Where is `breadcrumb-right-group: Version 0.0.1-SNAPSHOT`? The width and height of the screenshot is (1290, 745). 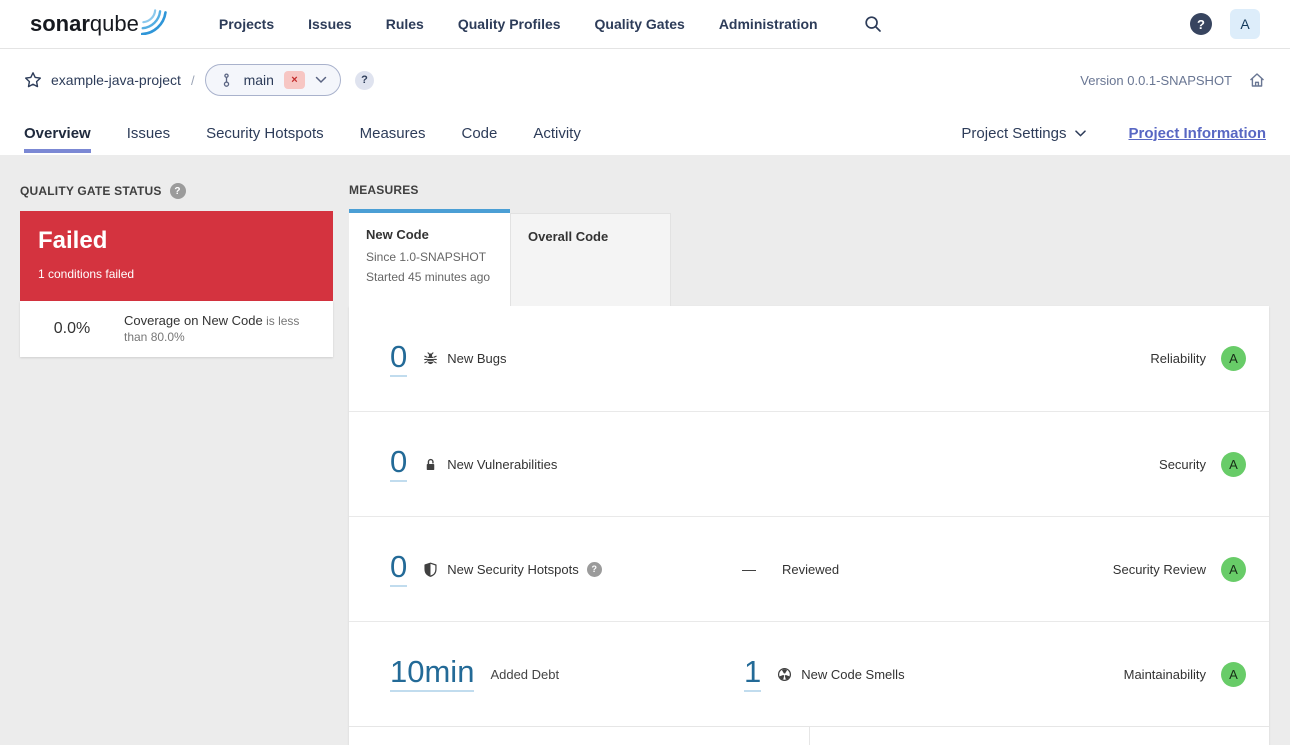
breadcrumb-right-group: Version 0.0.1-SNAPSHOT is located at coordinates (1173, 80).